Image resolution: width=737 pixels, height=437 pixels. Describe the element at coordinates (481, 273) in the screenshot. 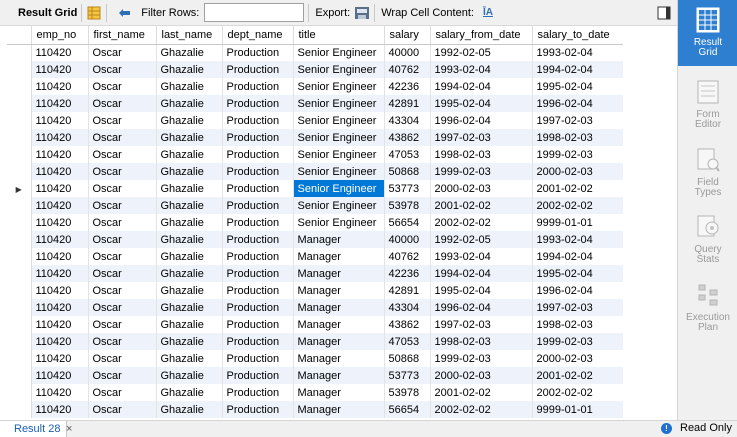

I see `cell-salary-from-date: 1994-02-04` at that location.